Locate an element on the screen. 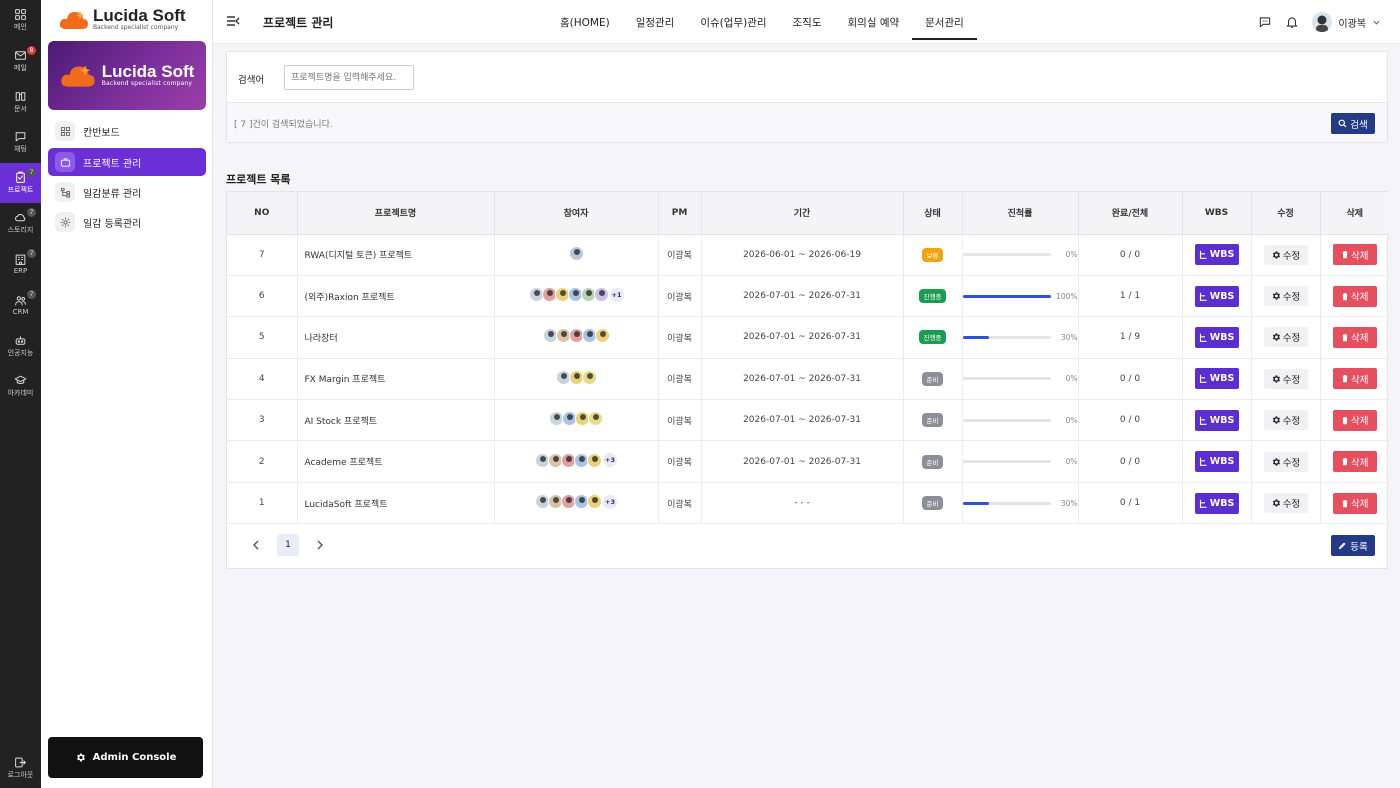 Image resolution: width=1400 pixels, height=788 pixels. participant-avatar is located at coordinates (594, 502).